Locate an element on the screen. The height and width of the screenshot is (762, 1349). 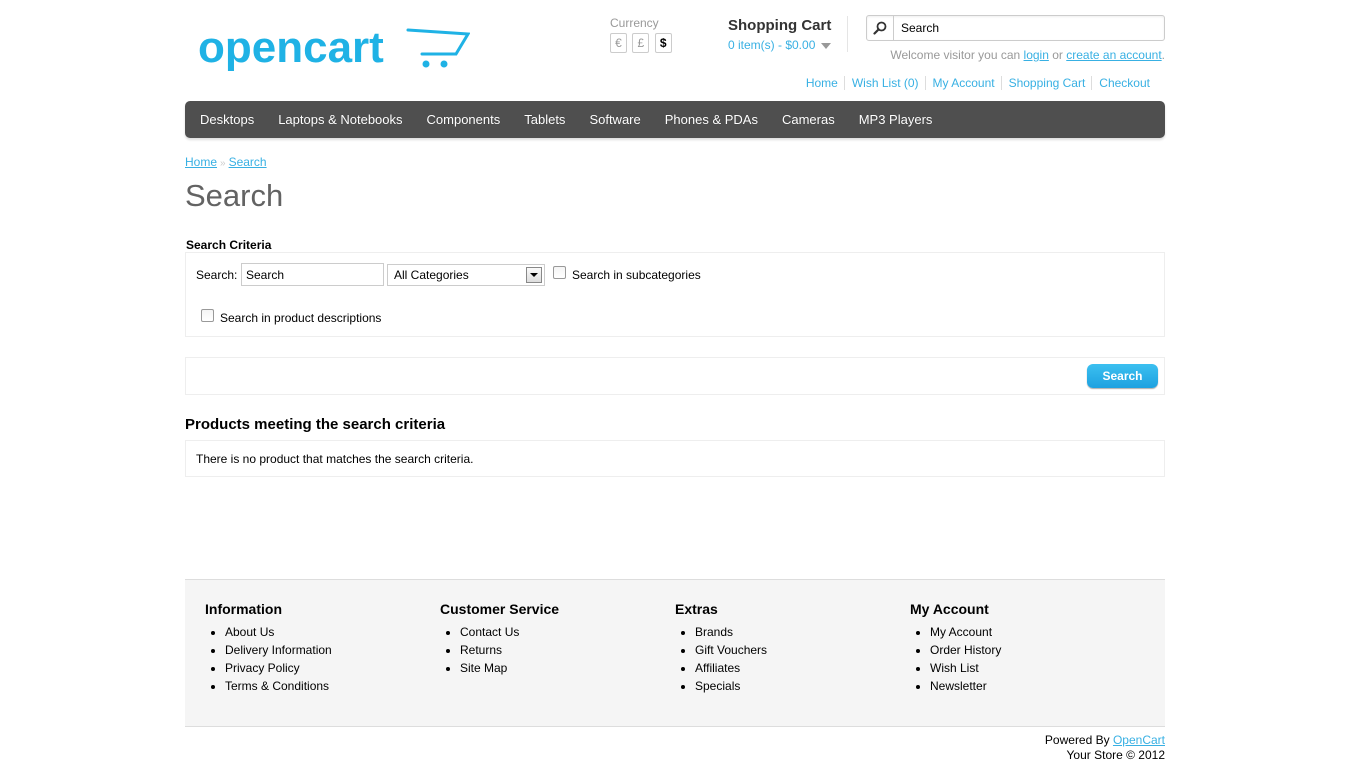
footer-link: Order History is located at coordinates (965, 650).